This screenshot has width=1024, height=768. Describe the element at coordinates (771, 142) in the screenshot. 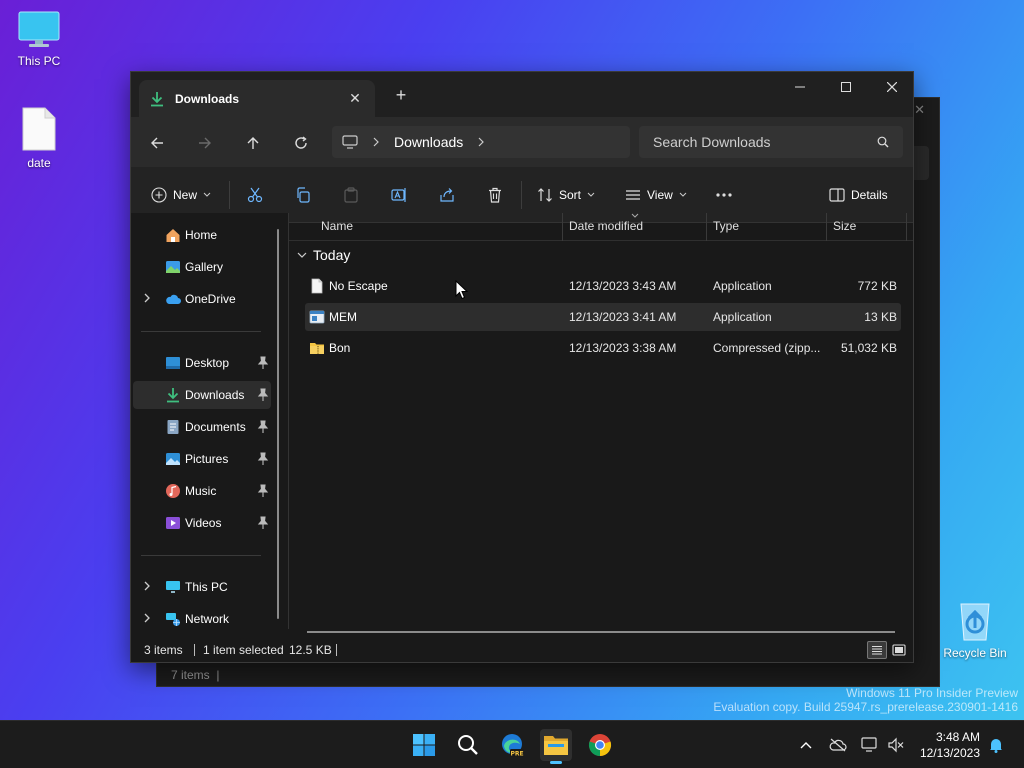

I see `search-input: Search Downloads` at that location.